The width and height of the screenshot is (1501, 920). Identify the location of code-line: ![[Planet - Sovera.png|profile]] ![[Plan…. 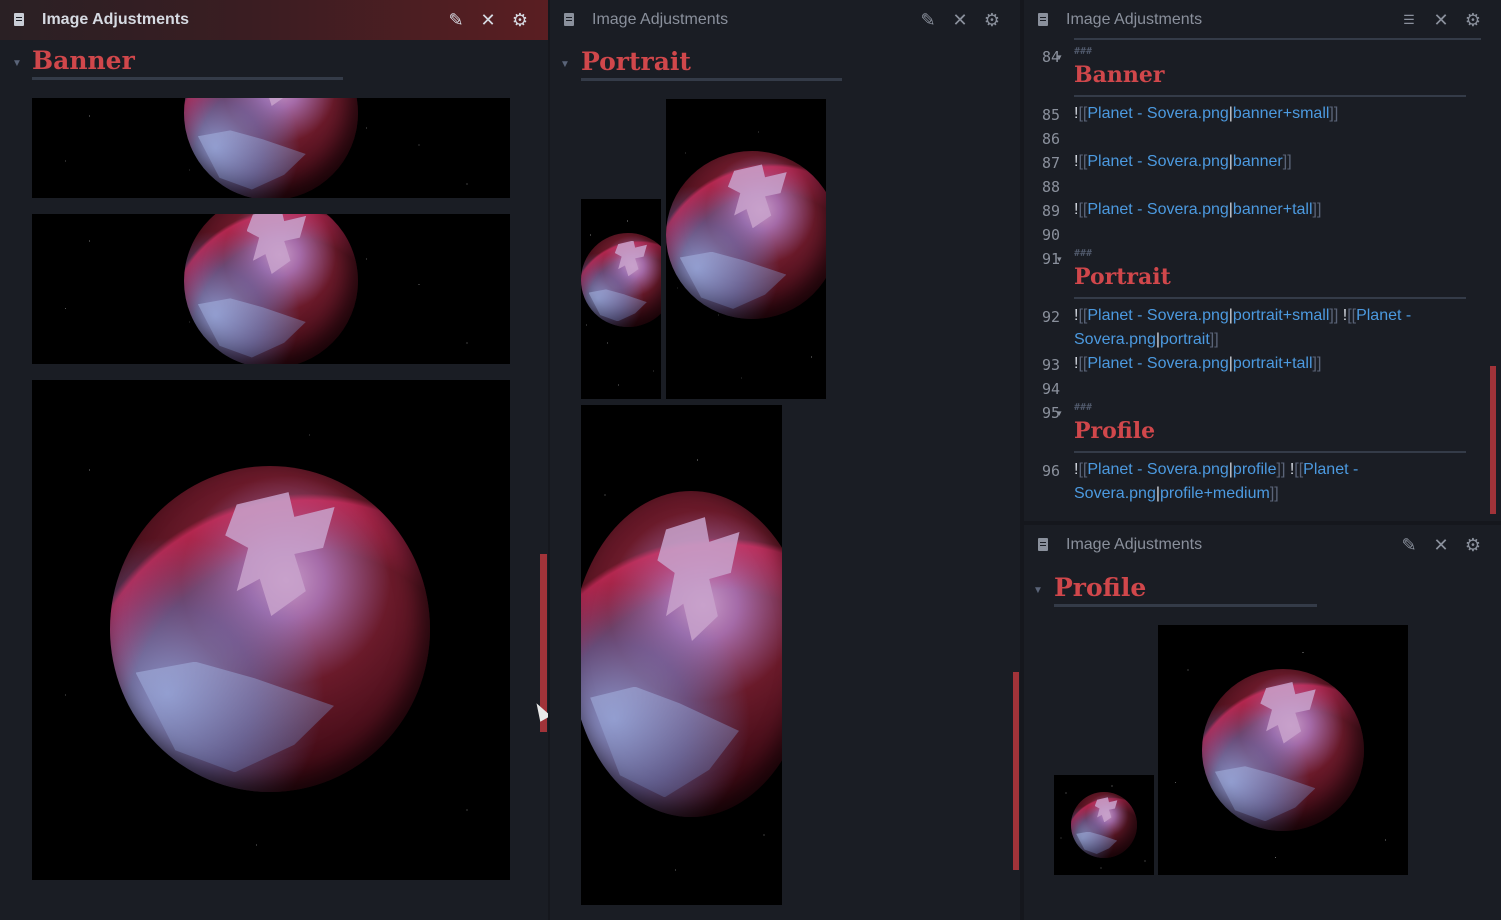
(1272, 482).